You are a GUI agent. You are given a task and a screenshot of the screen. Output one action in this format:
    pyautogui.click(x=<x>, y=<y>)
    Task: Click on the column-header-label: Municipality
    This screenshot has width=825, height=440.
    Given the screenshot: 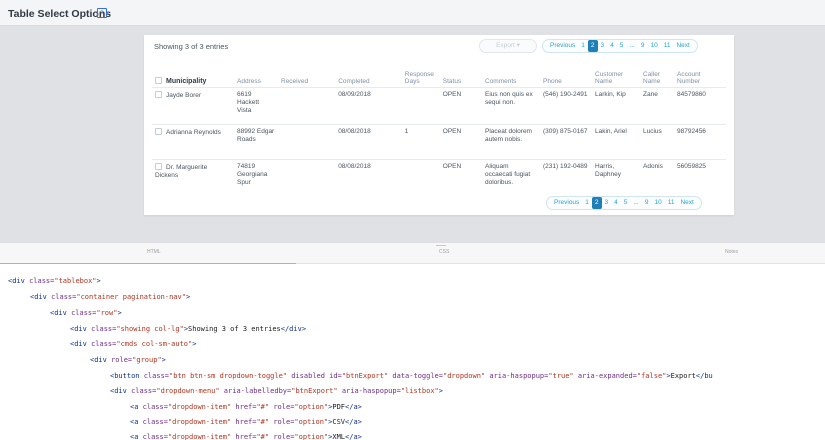 What is the action you would take?
    pyautogui.click(x=186, y=81)
    